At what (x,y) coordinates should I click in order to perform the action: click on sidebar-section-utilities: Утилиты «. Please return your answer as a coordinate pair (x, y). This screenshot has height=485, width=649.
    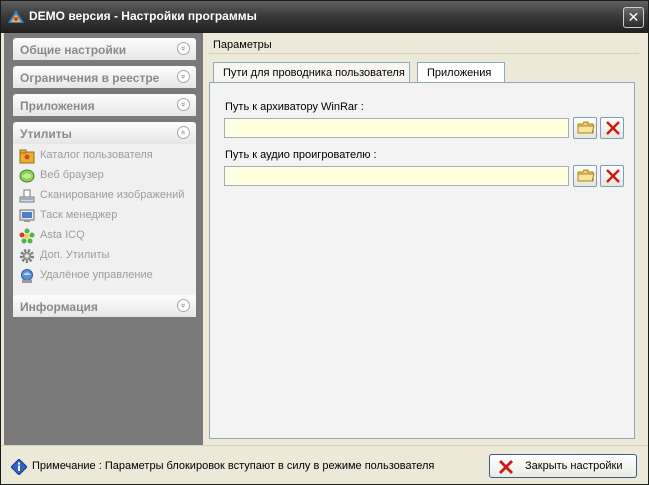
    Looking at the image, I should click on (104, 133).